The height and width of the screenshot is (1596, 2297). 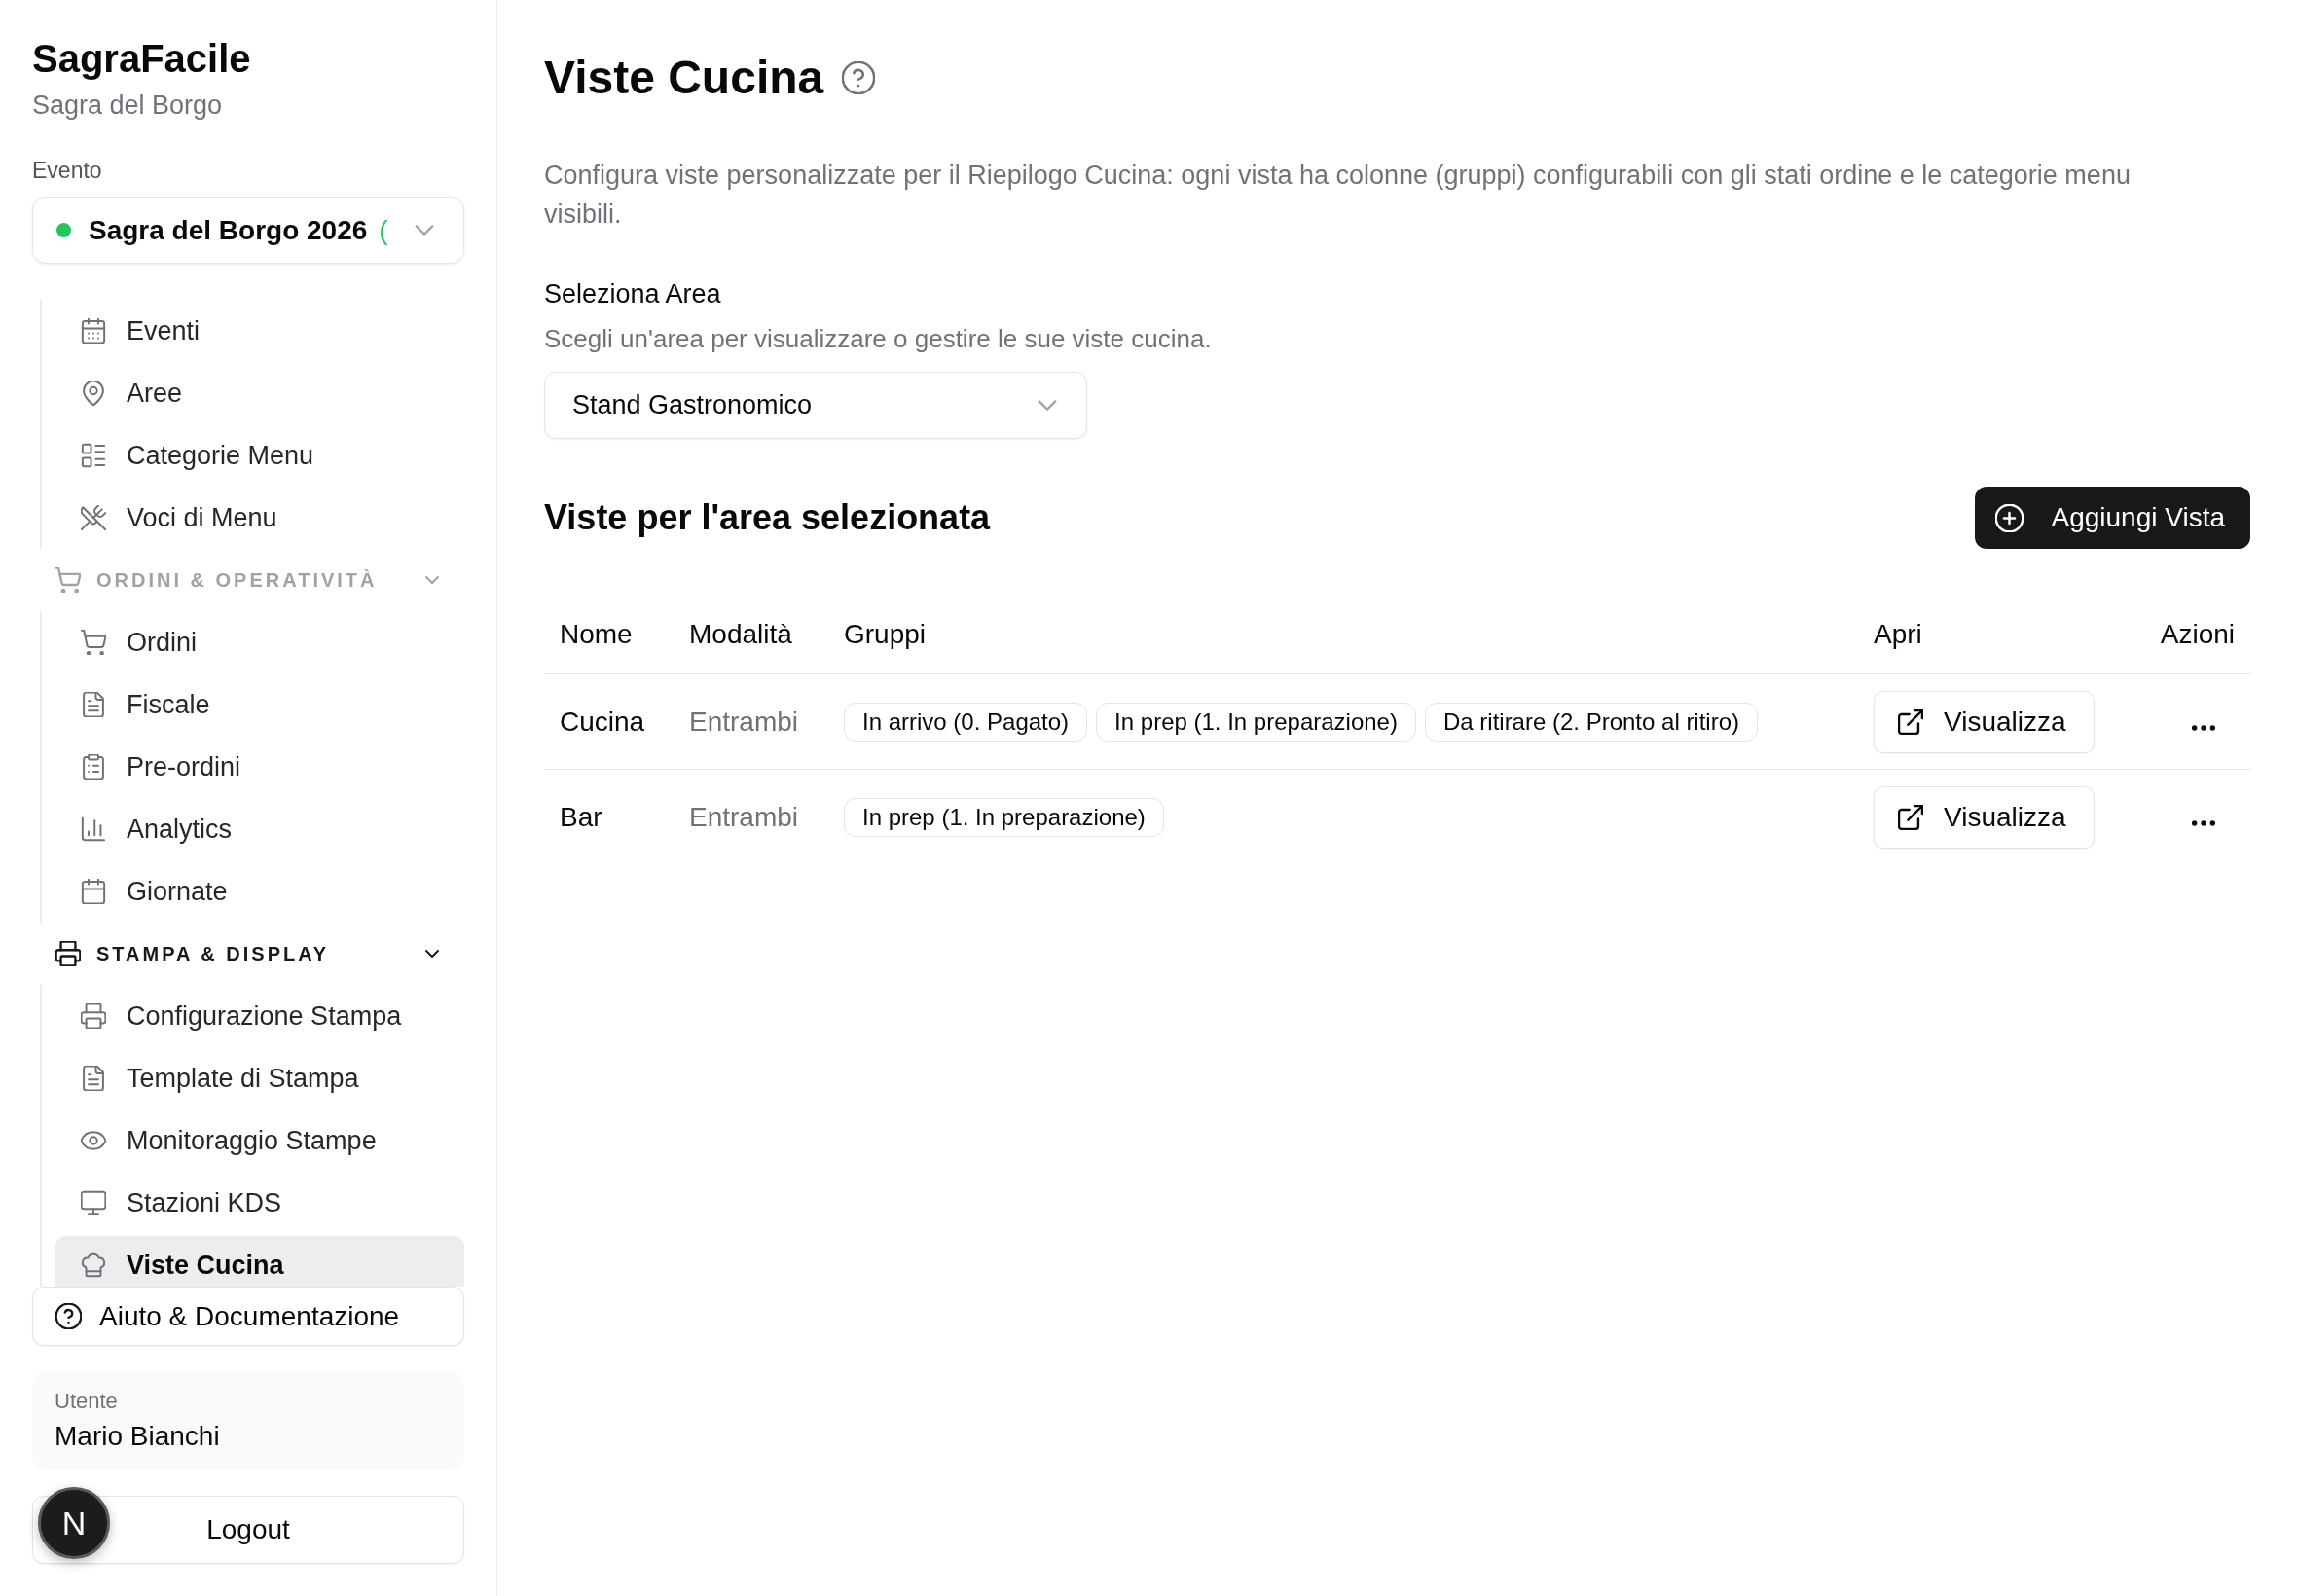 I want to click on nav-item: Viste Cucina, so click(x=259, y=1261).